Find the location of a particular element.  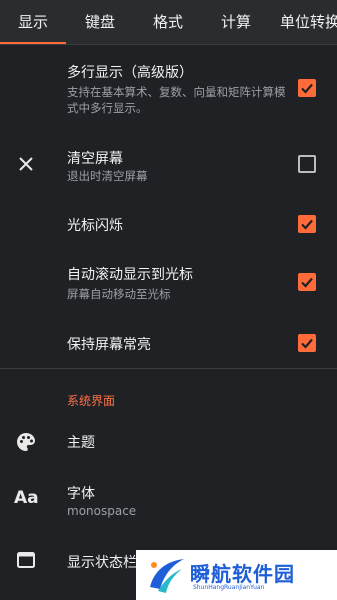

section-divider is located at coordinates (168, 368).